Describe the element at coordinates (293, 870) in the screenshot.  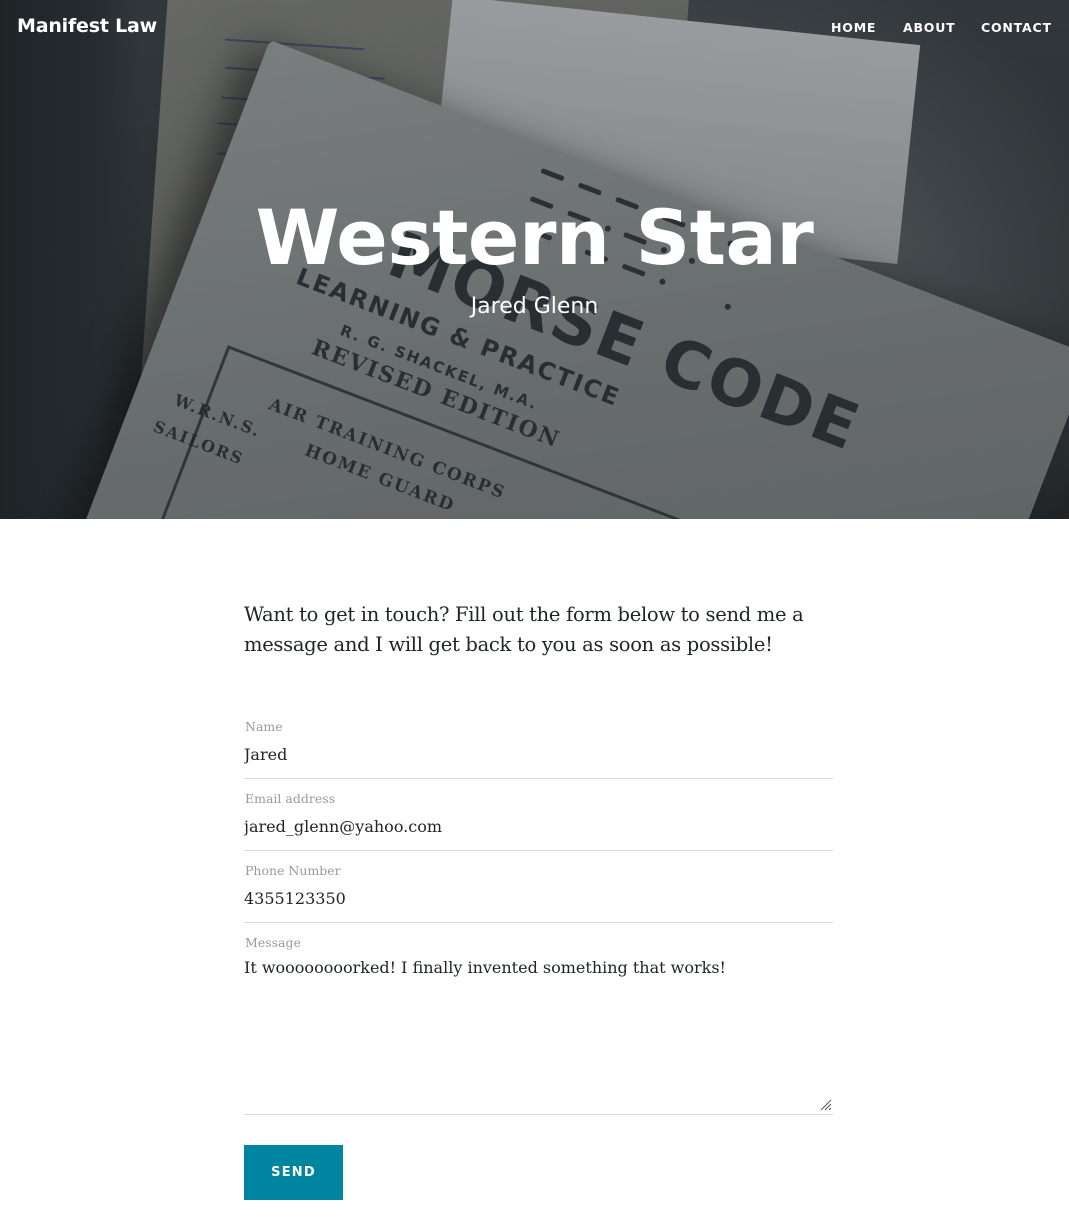
I see `phone-label: Phone Number` at that location.